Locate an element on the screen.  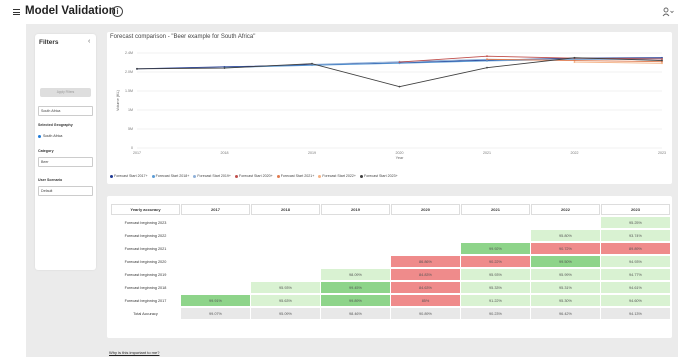
accuracy-cell: 99.45% is located at coordinates (355, 287).